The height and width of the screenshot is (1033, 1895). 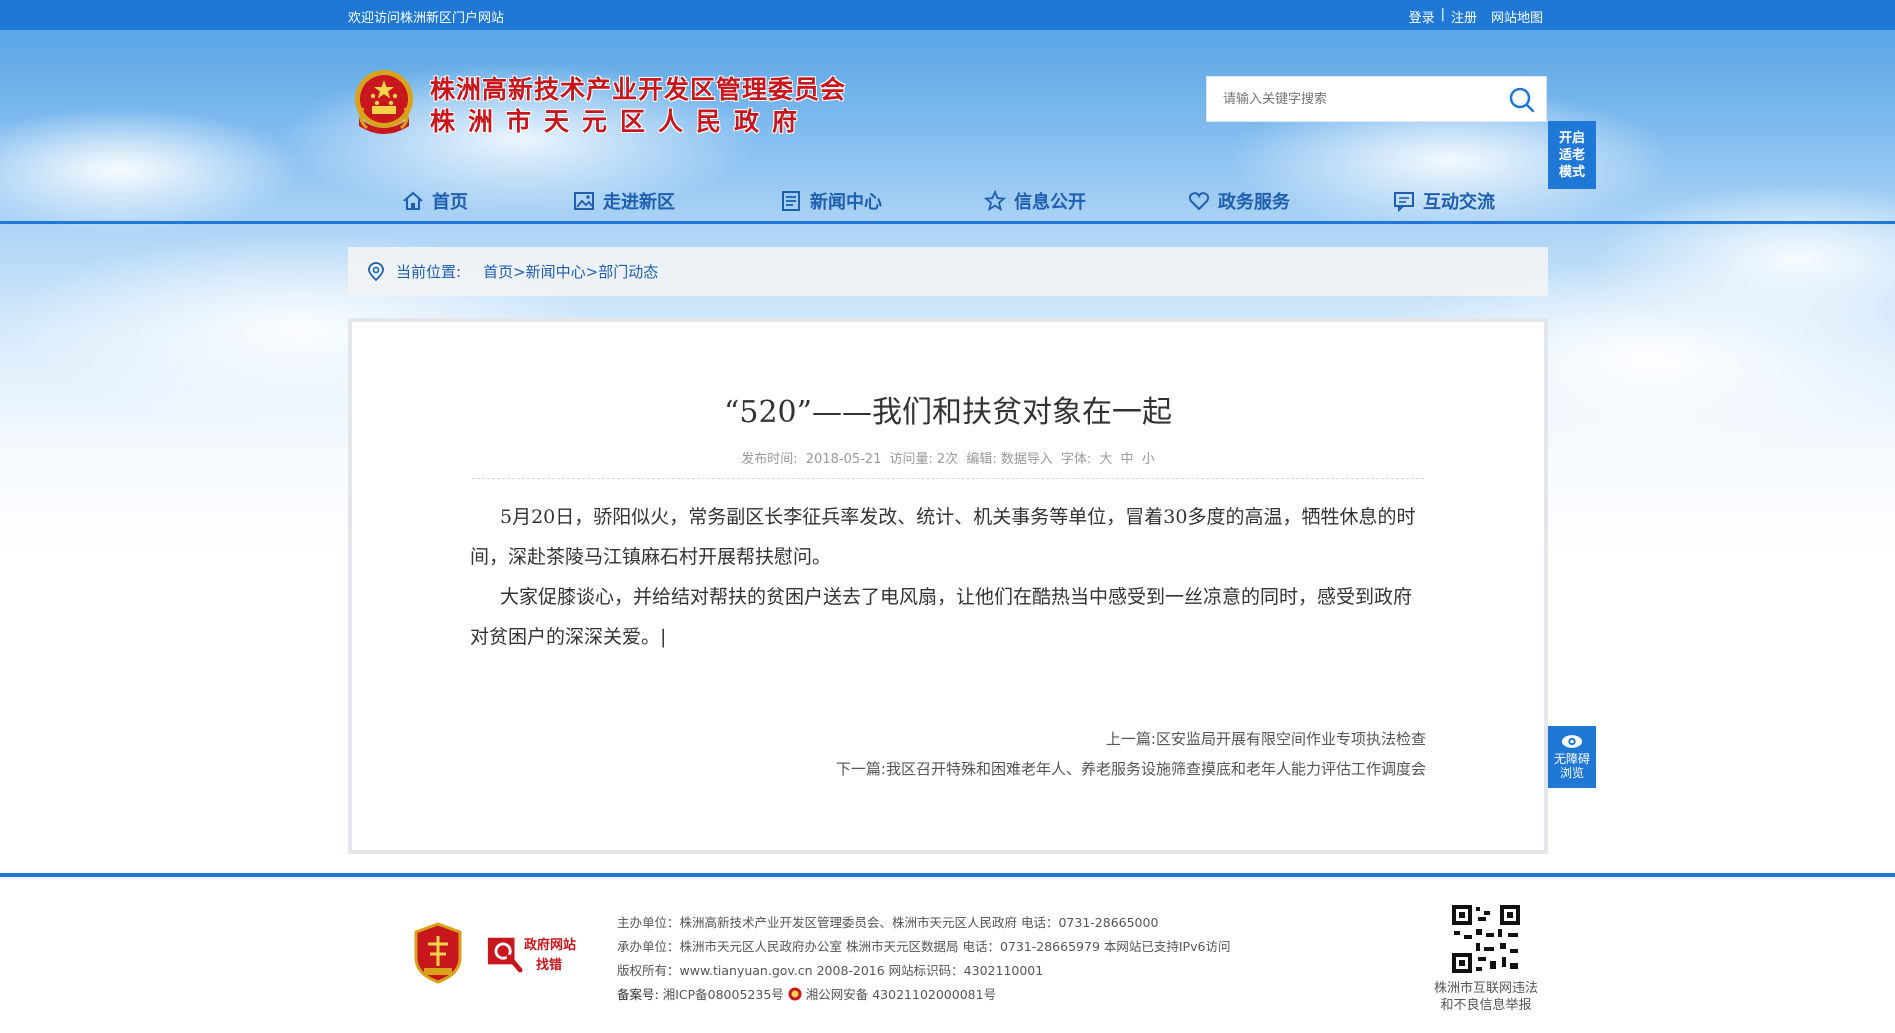 What do you see at coordinates (769, 459) in the screenshot?
I see `publish-label: 发布时间:` at bounding box center [769, 459].